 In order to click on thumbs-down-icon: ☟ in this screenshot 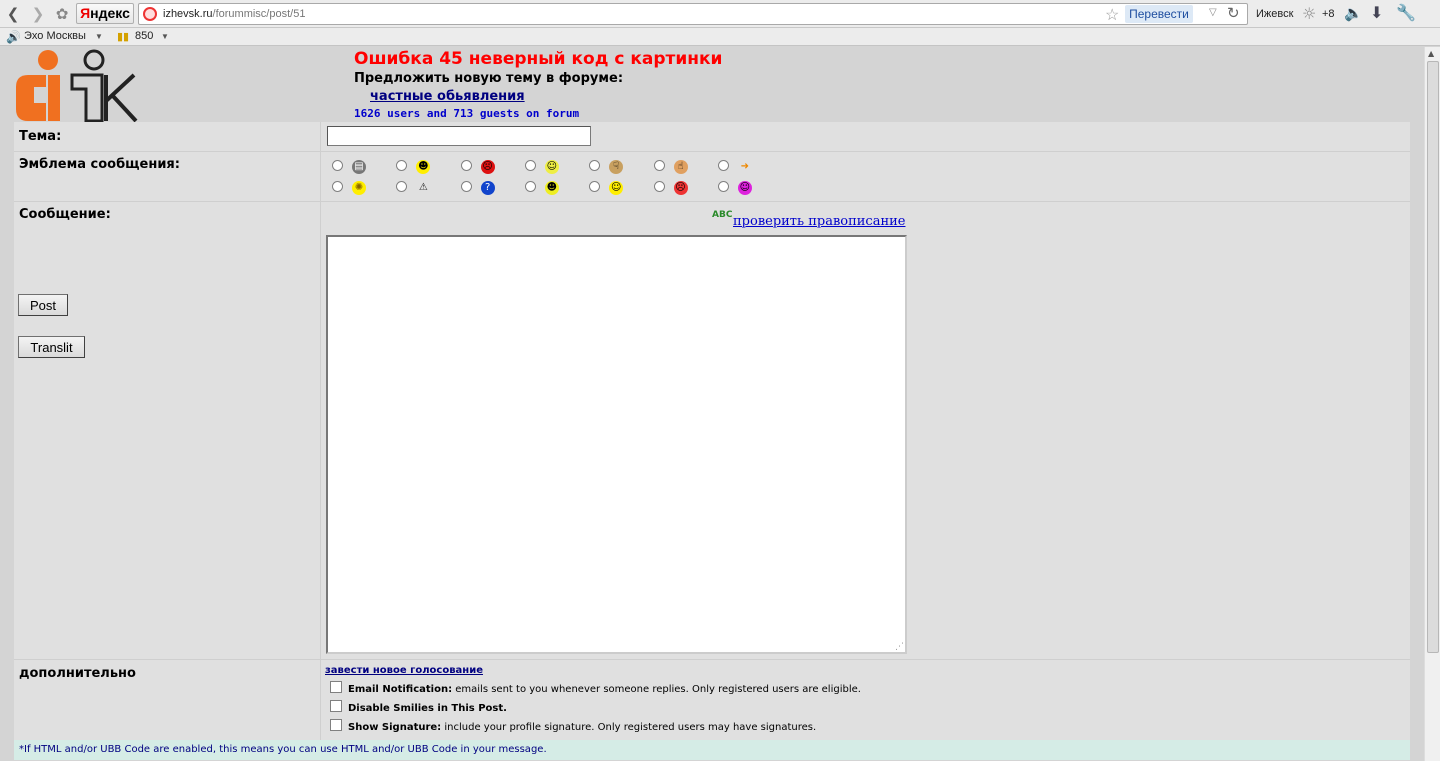, I will do `click(616, 167)`.